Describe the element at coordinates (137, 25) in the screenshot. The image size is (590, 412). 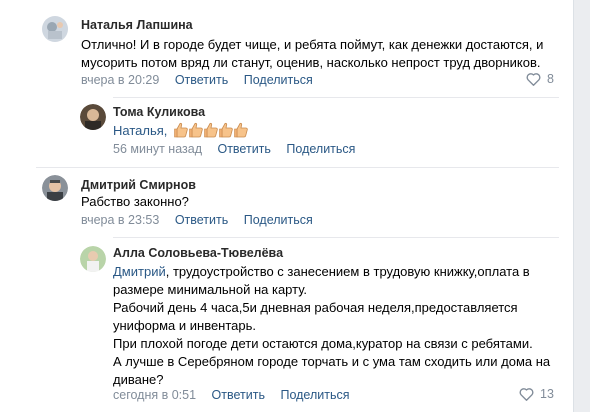
I see `comment-author: Наталья Лапшина` at that location.